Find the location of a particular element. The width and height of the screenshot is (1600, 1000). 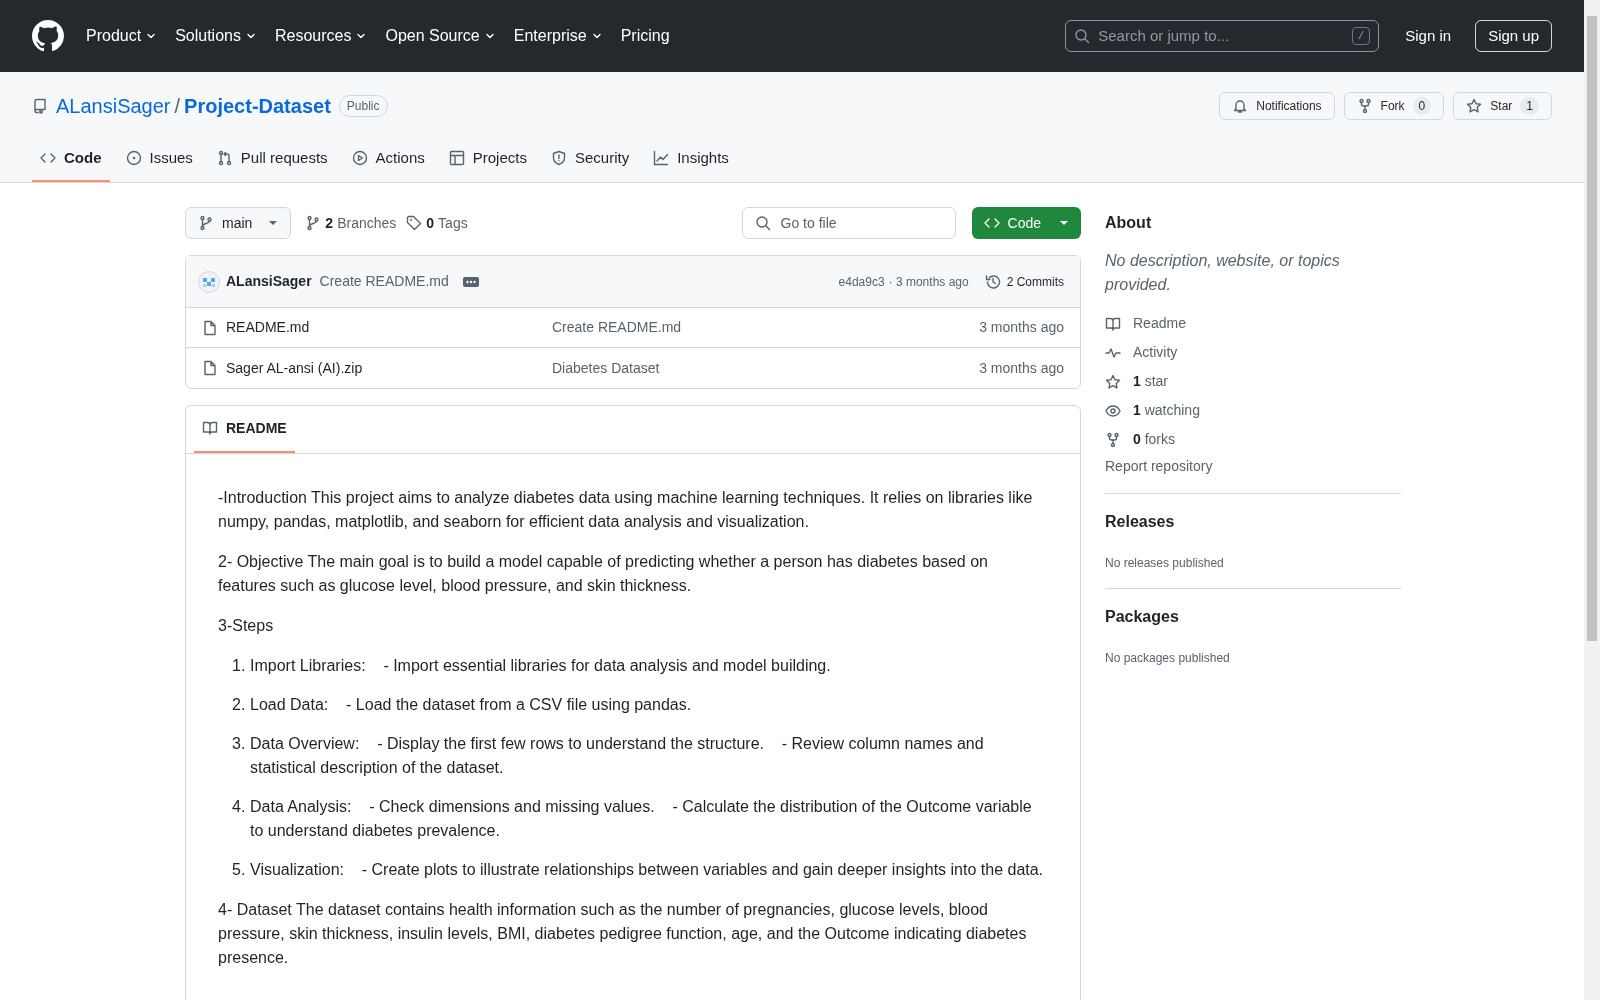

repo-tab: Code is located at coordinates (71, 159).